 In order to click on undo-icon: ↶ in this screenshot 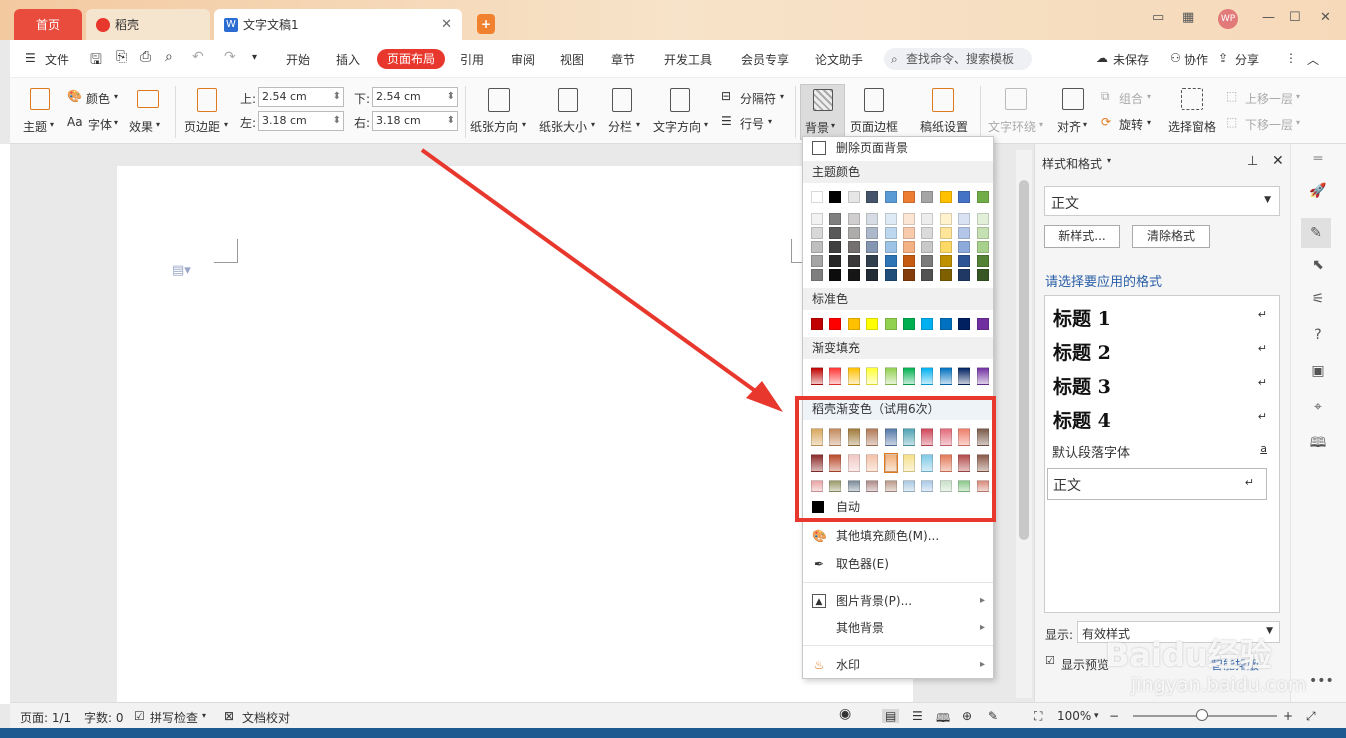, I will do `click(198, 57)`.